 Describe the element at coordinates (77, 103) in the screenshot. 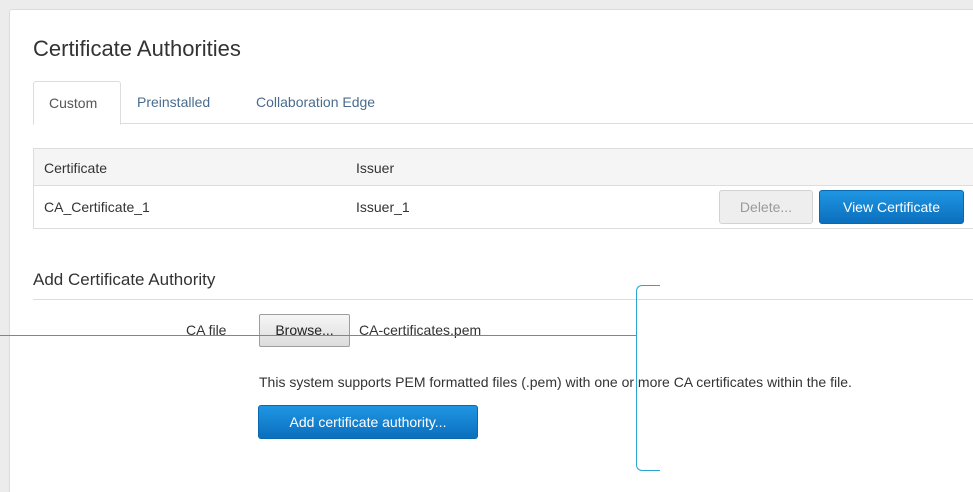

I see `tab-custom: Custom` at that location.